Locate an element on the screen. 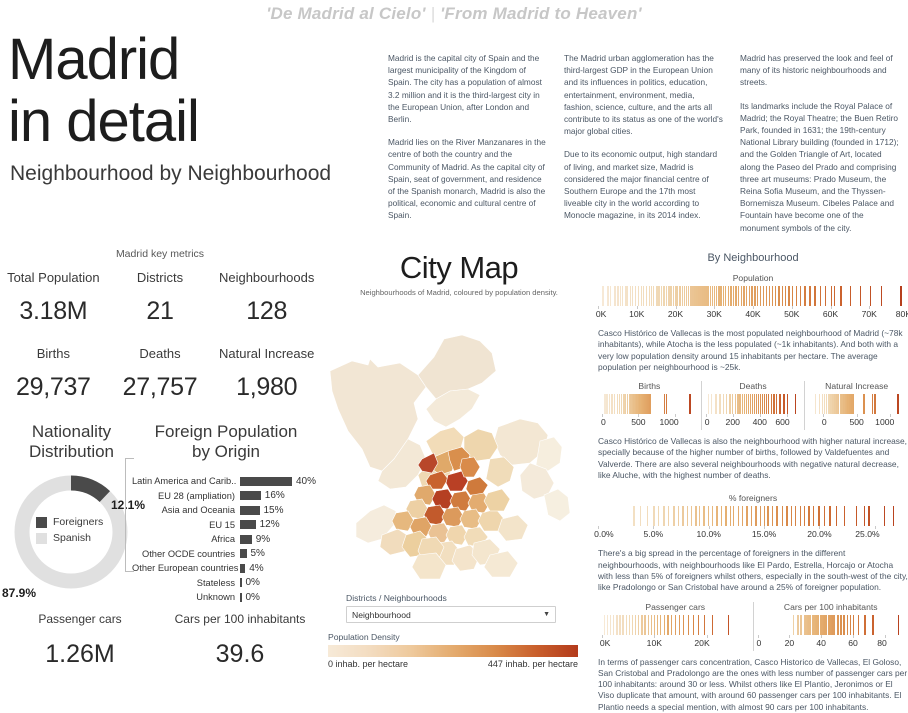 The image size is (908, 713). natural-increase-rug-plot is located at coordinates (856, 404).